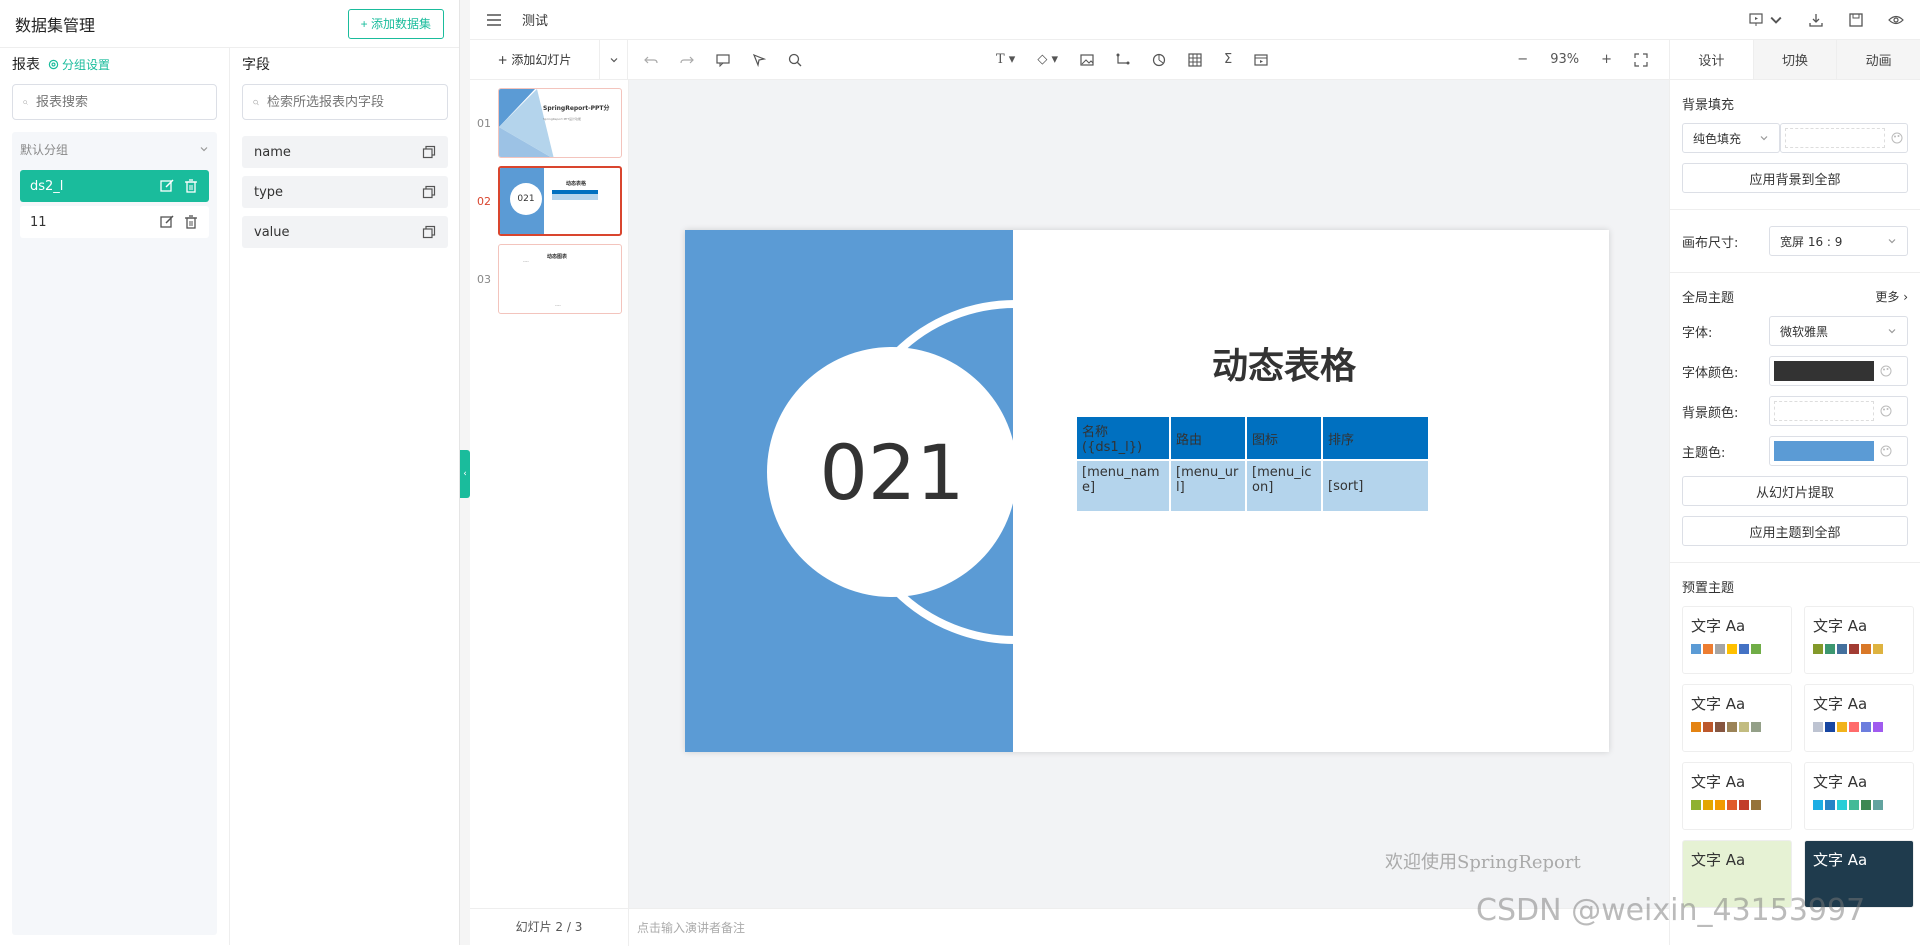 The image size is (1920, 946). What do you see at coordinates (1375, 486) in the screenshot?
I see `table-cell: [sort]` at bounding box center [1375, 486].